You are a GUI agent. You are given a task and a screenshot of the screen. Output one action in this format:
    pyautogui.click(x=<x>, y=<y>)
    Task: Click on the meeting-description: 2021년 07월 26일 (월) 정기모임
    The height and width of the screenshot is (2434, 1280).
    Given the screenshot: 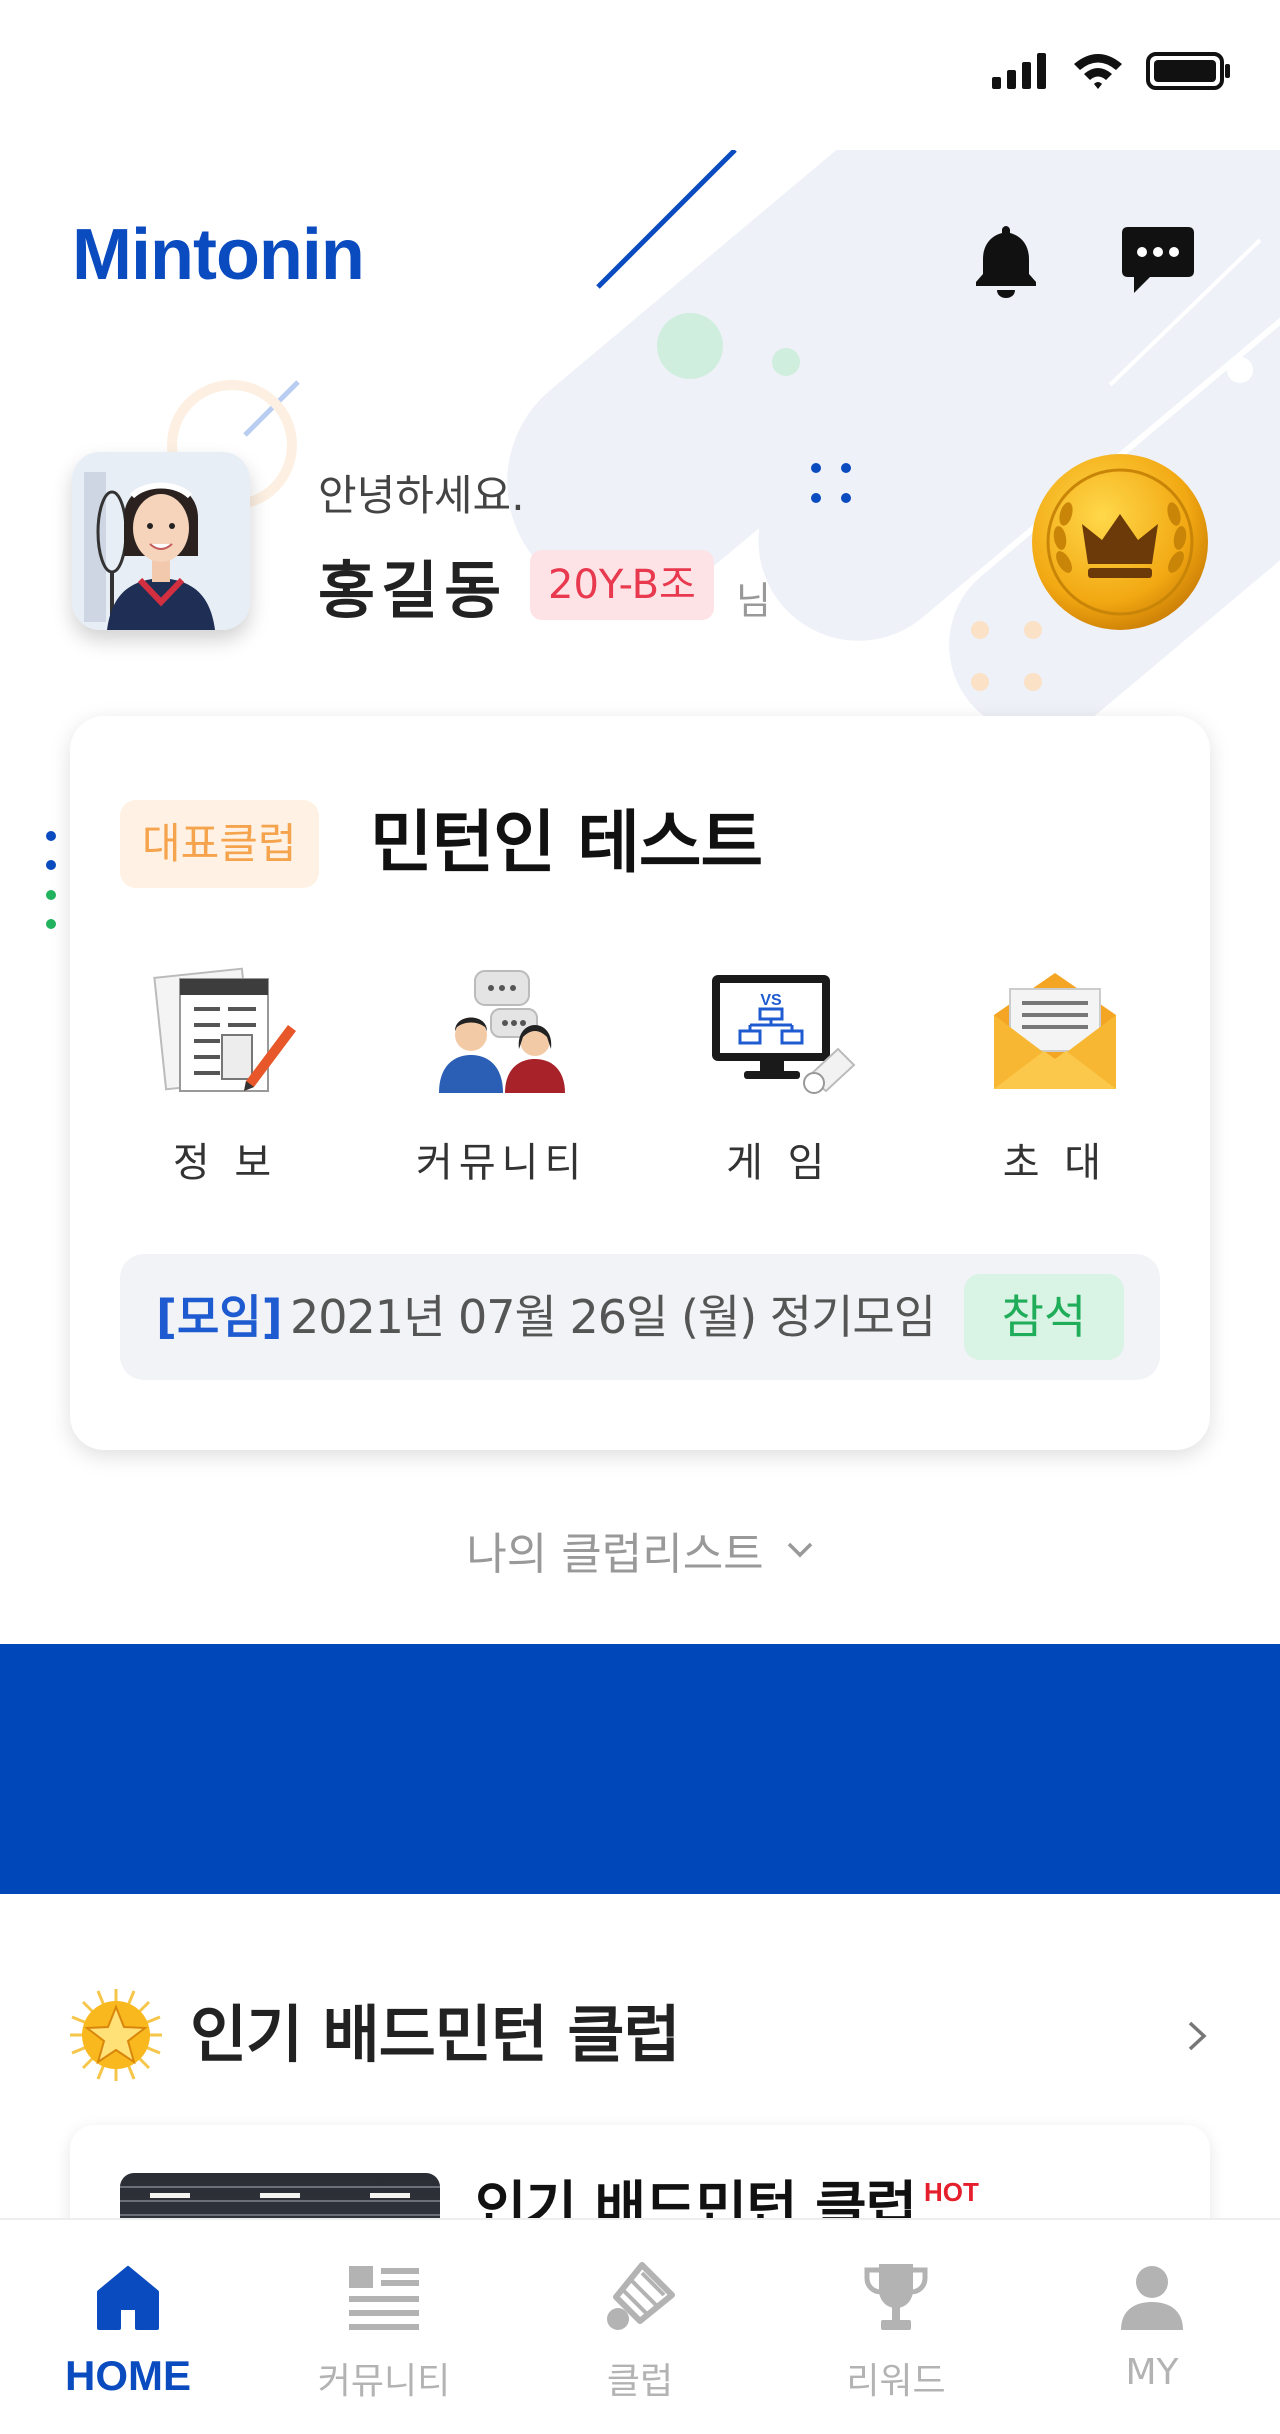 What is the action you would take?
    pyautogui.click(x=613, y=1317)
    